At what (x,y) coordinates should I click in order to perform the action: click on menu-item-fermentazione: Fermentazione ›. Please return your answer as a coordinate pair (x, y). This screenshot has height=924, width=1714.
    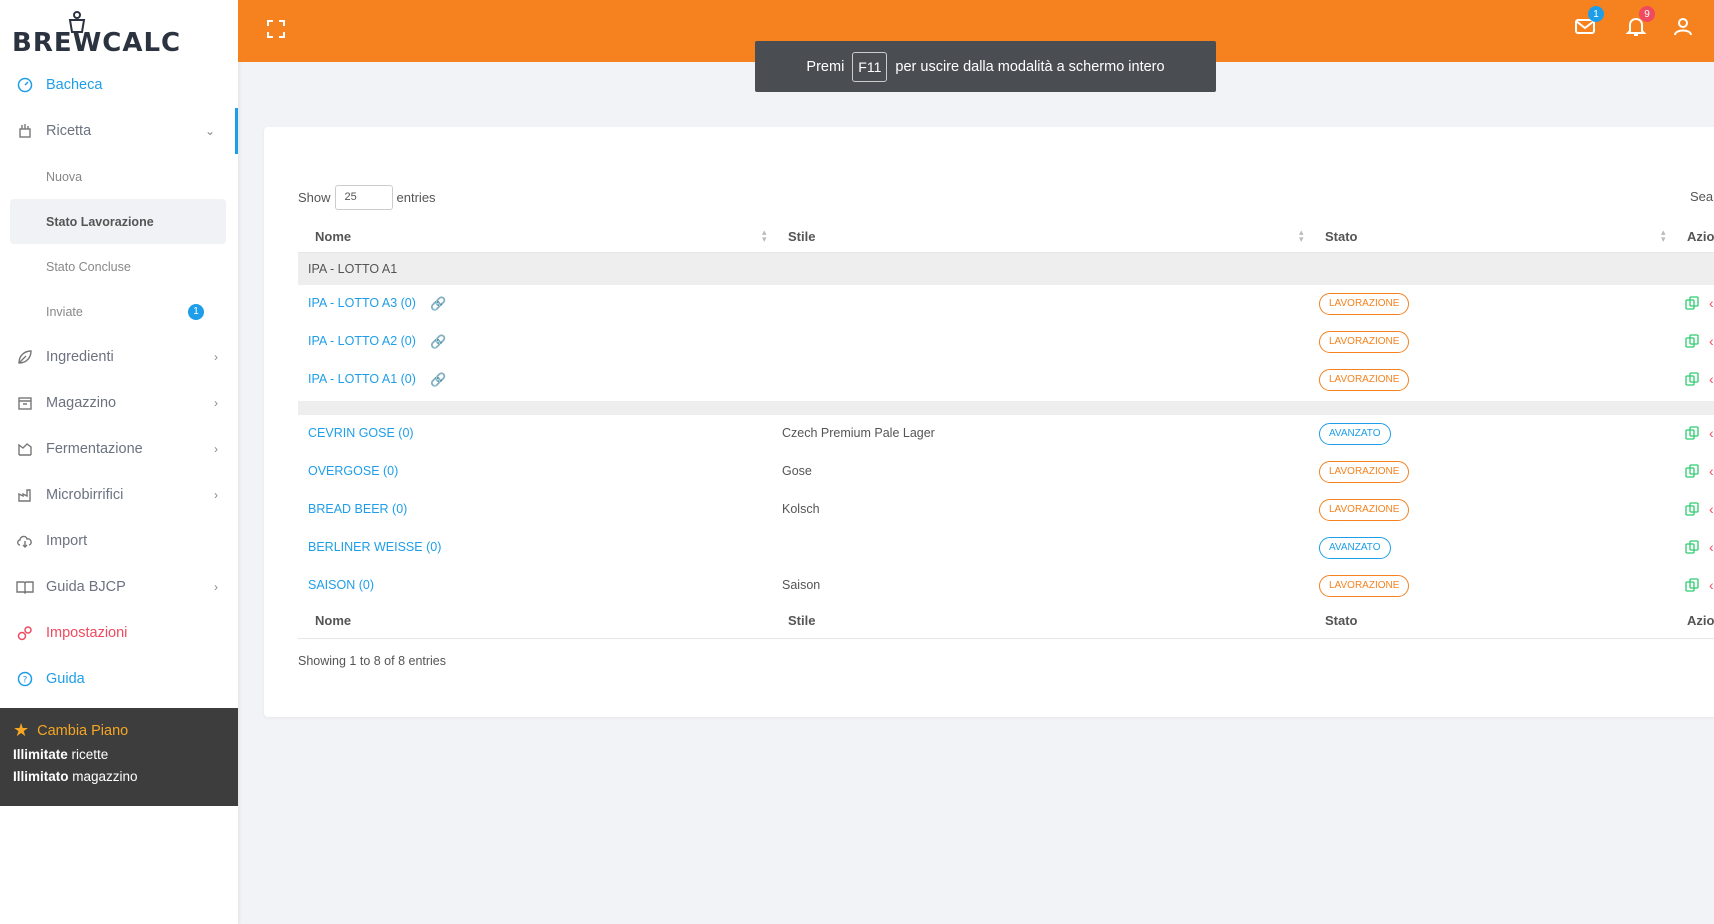
    Looking at the image, I should click on (119, 449).